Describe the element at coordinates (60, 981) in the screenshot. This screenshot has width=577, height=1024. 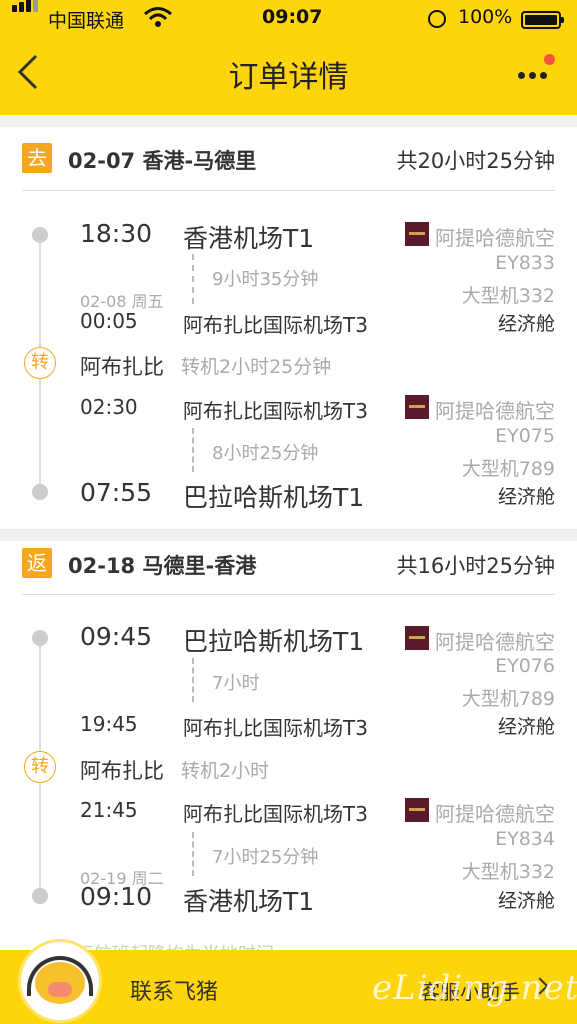
I see `fliggy-mascot-avatar` at that location.